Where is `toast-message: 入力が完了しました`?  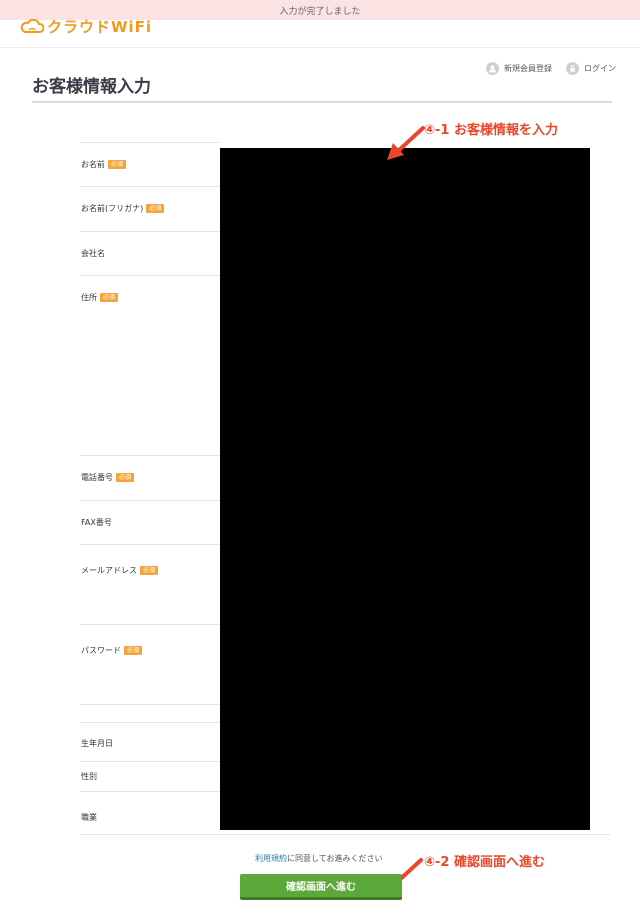 toast-message: 入力が完了しました is located at coordinates (320, 11).